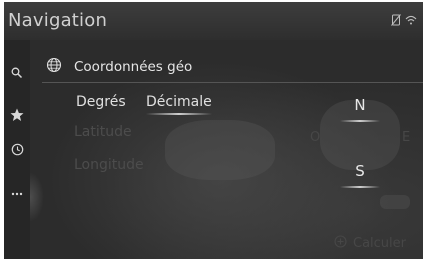  I want to click on sidebar-history-button, so click(17, 150).